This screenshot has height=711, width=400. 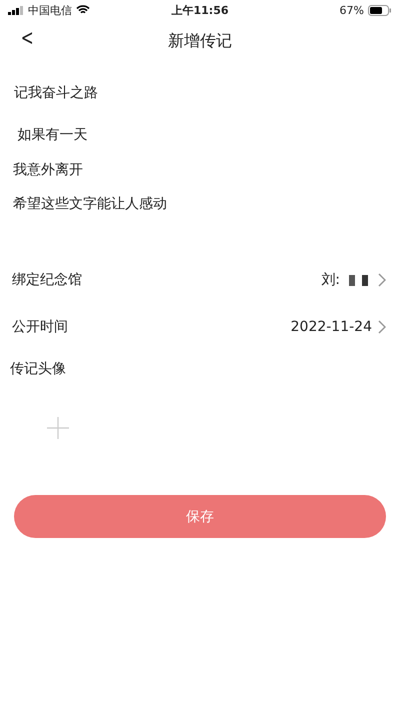 What do you see at coordinates (16, 10) in the screenshot?
I see `signal-icon` at bounding box center [16, 10].